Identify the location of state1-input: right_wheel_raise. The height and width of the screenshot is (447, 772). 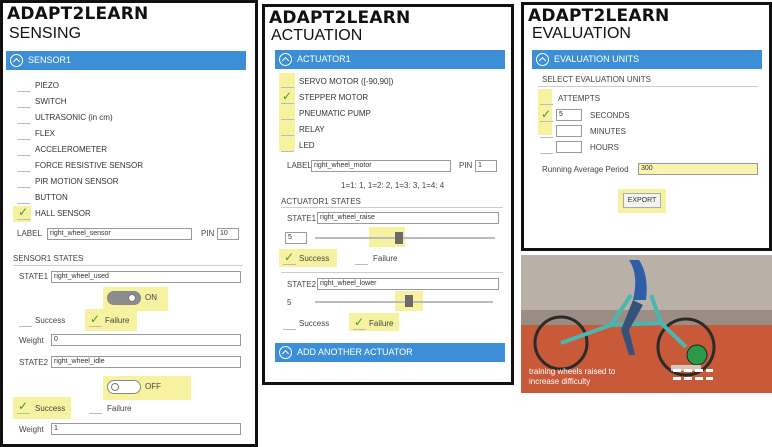
(408, 218).